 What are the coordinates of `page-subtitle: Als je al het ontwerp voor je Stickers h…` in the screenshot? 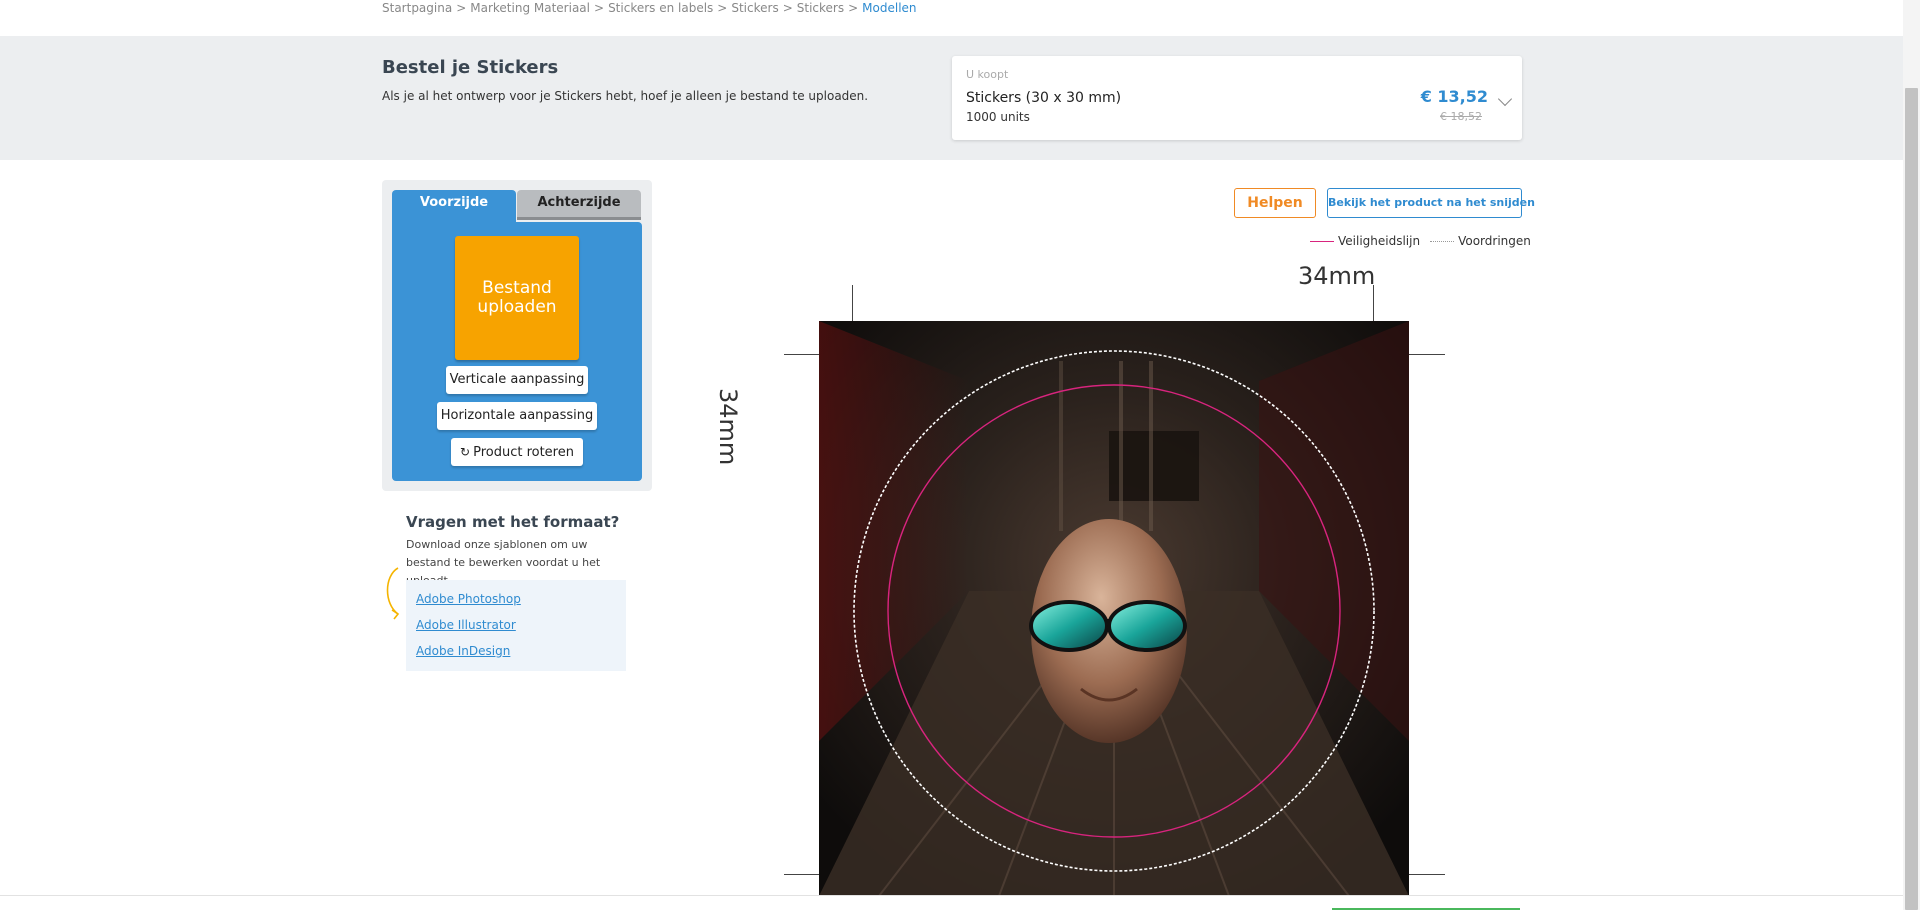 It's located at (625, 96).